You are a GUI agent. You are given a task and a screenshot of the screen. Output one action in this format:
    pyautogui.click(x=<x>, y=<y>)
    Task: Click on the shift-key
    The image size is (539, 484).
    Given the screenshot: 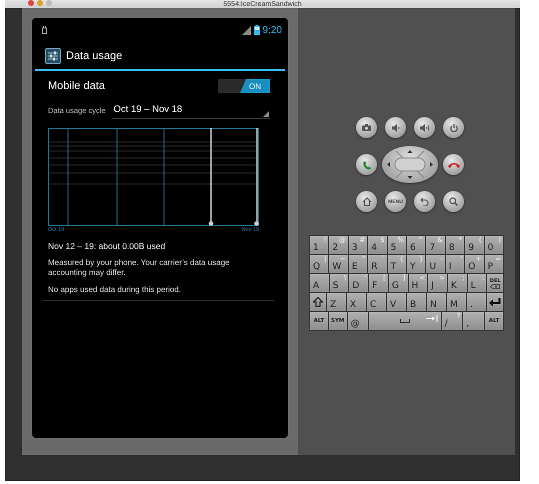 What is the action you would take?
    pyautogui.click(x=318, y=302)
    